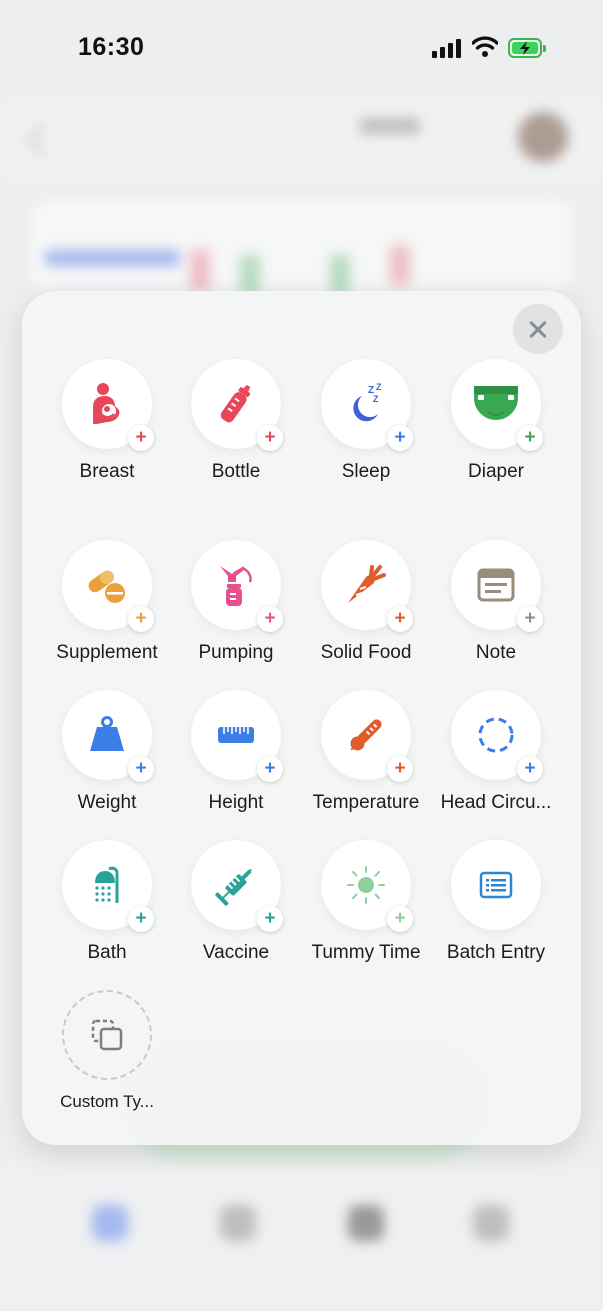 The width and height of the screenshot is (603, 1311). Describe the element at coordinates (485, 46) in the screenshot. I see `wifi-icon` at that location.